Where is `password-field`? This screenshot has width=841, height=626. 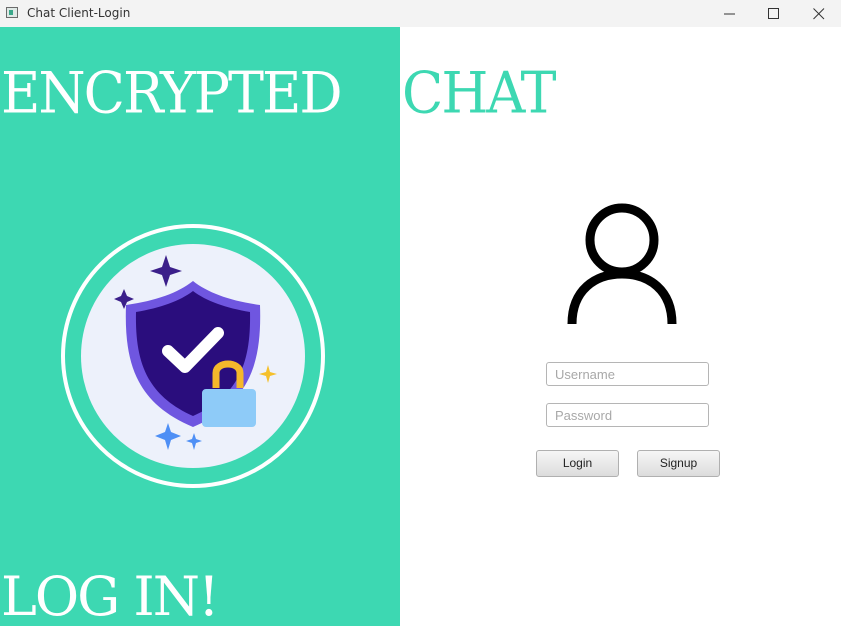
password-field is located at coordinates (627, 415).